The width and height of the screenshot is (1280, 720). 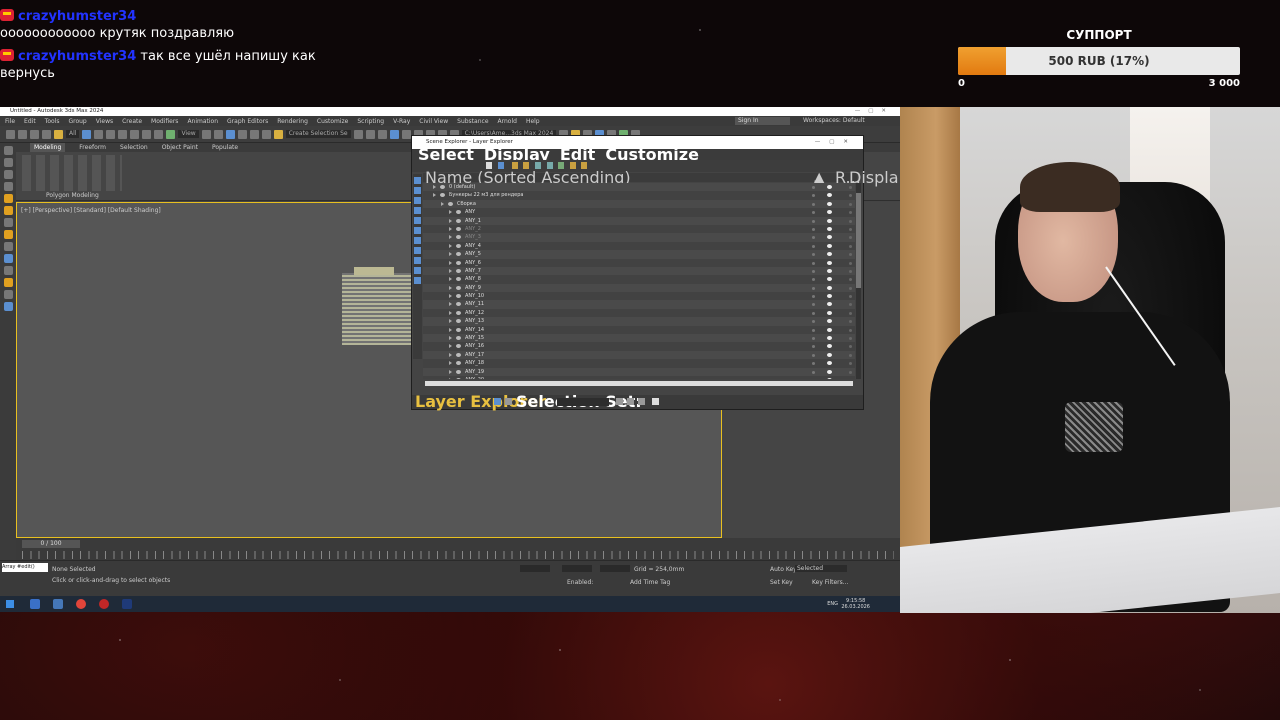 I want to click on adaptive-degradation-enabled: Enabled:, so click(x=580, y=582).